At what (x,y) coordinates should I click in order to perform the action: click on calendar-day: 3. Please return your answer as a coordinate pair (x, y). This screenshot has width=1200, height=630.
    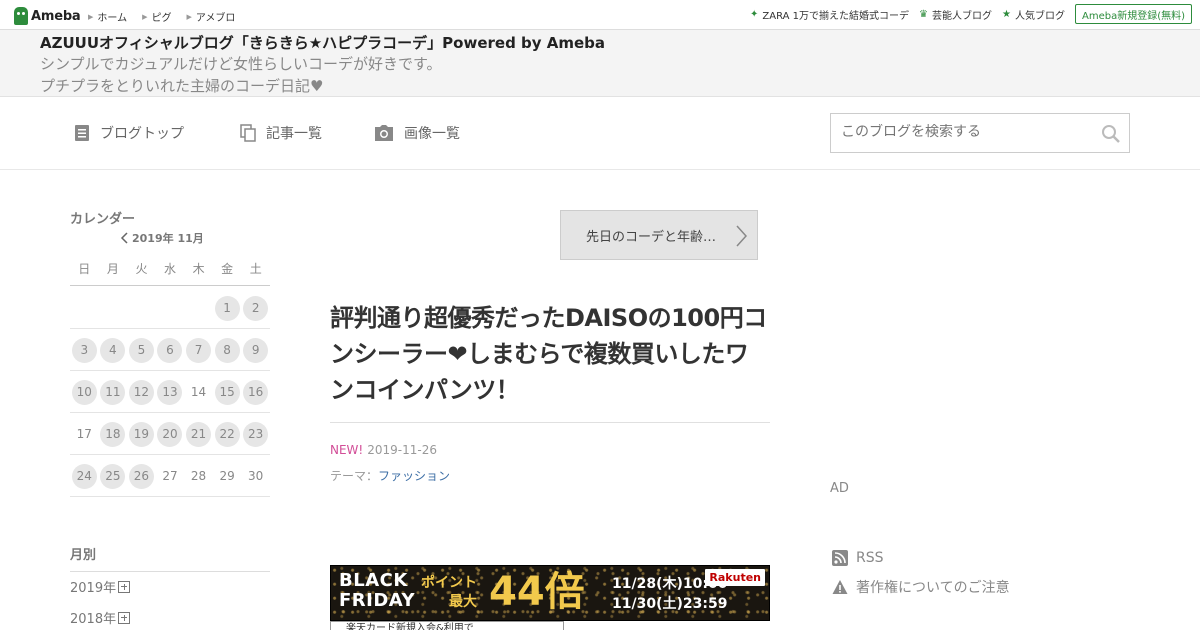
    Looking at the image, I should click on (84, 350).